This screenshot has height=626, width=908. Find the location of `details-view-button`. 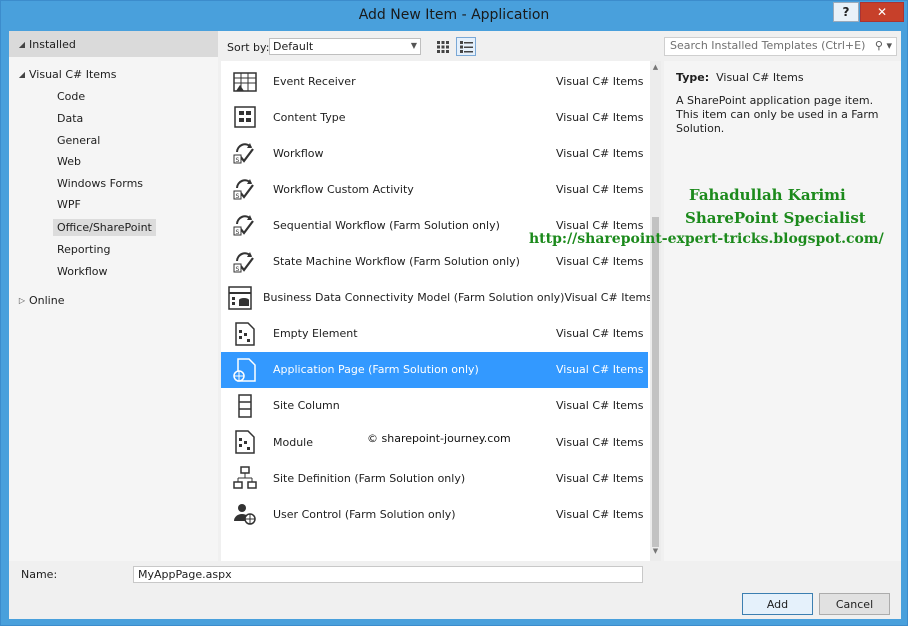

details-view-button is located at coordinates (466, 46).